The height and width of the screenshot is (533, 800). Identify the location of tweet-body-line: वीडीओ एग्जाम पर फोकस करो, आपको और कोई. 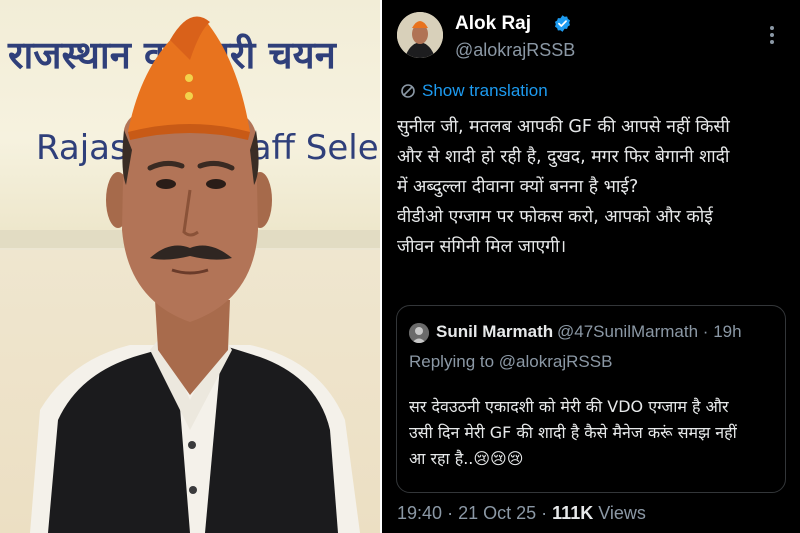
(555, 217).